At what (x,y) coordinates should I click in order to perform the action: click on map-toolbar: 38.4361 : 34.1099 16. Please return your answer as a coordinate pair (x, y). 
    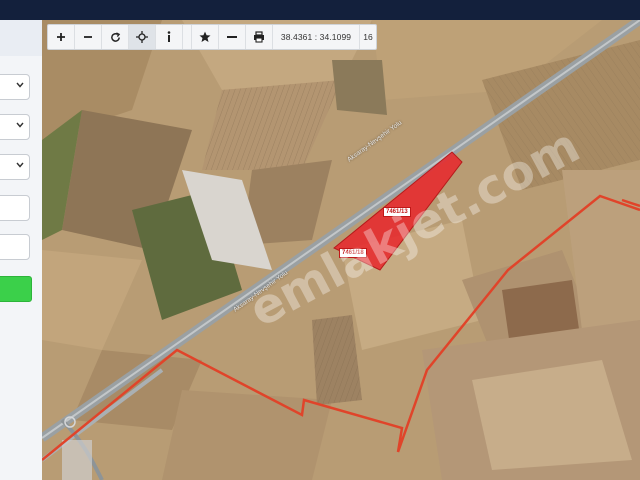
    Looking at the image, I should click on (212, 37).